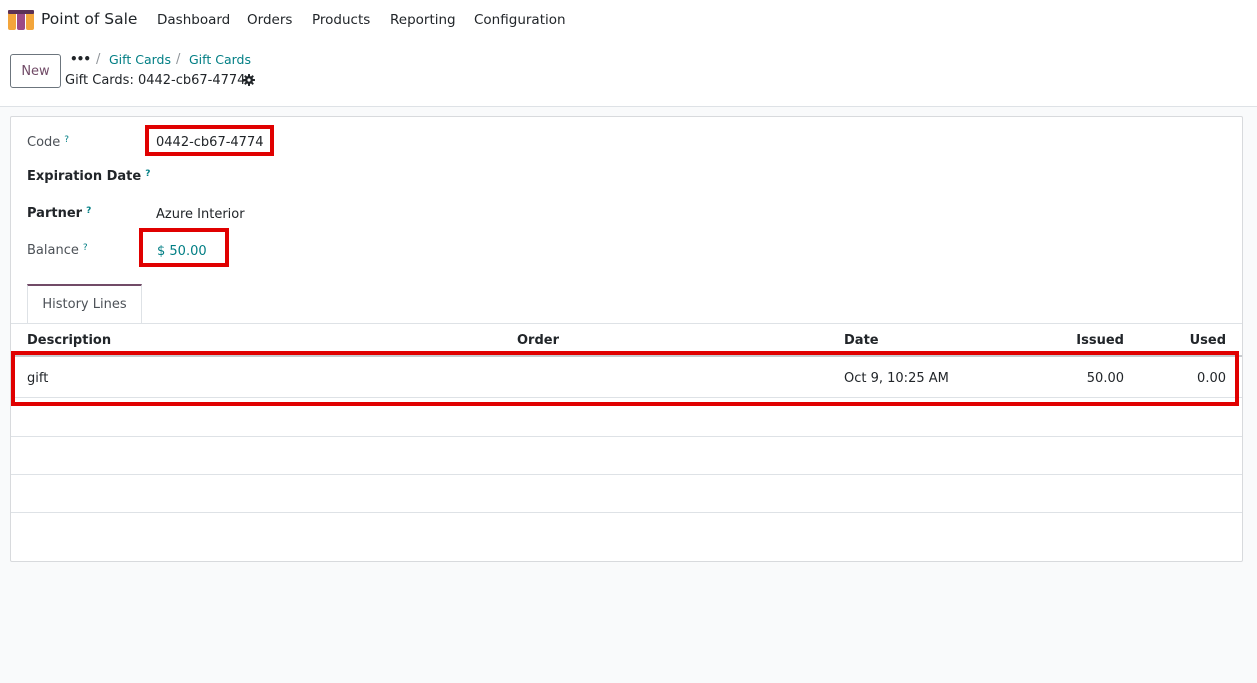 The image size is (1257, 683). I want to click on app-name: Point of Sale, so click(89, 19).